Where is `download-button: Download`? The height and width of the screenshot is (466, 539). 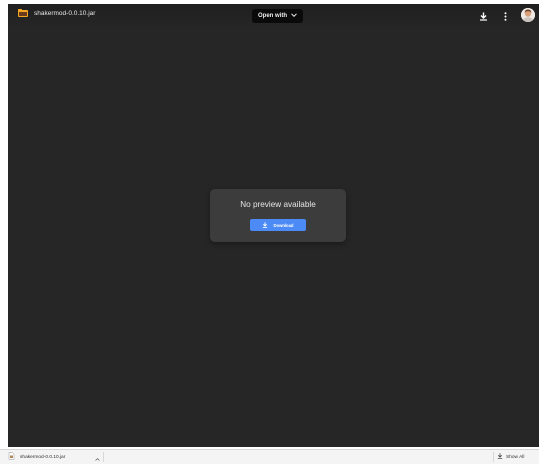 download-button: Download is located at coordinates (278, 225).